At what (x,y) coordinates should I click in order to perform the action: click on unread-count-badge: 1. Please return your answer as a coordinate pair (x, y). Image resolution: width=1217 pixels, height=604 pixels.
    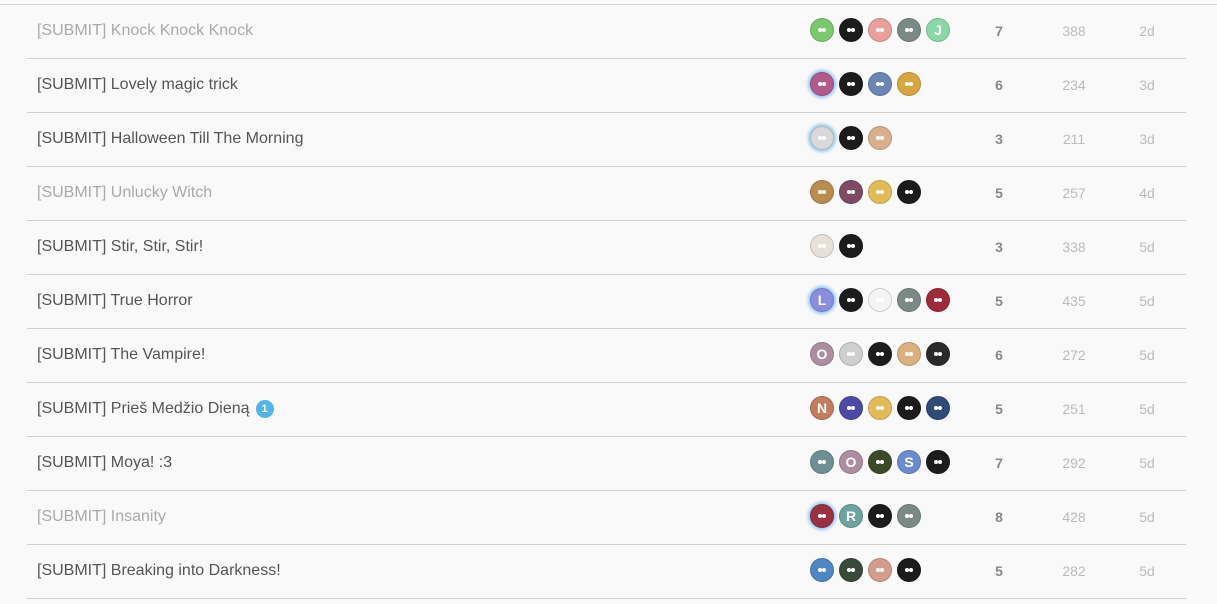
    Looking at the image, I should click on (264, 409).